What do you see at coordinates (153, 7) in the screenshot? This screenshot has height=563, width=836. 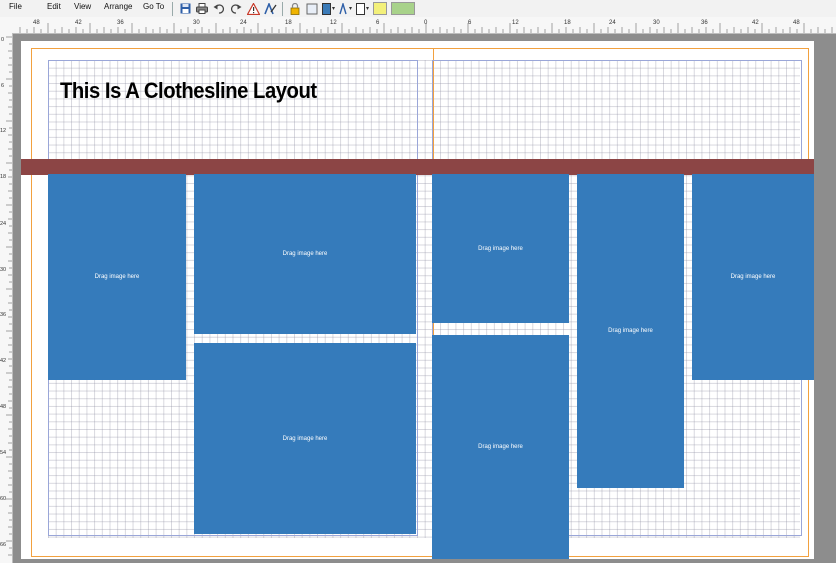 I see `menu-goto: Go To` at bounding box center [153, 7].